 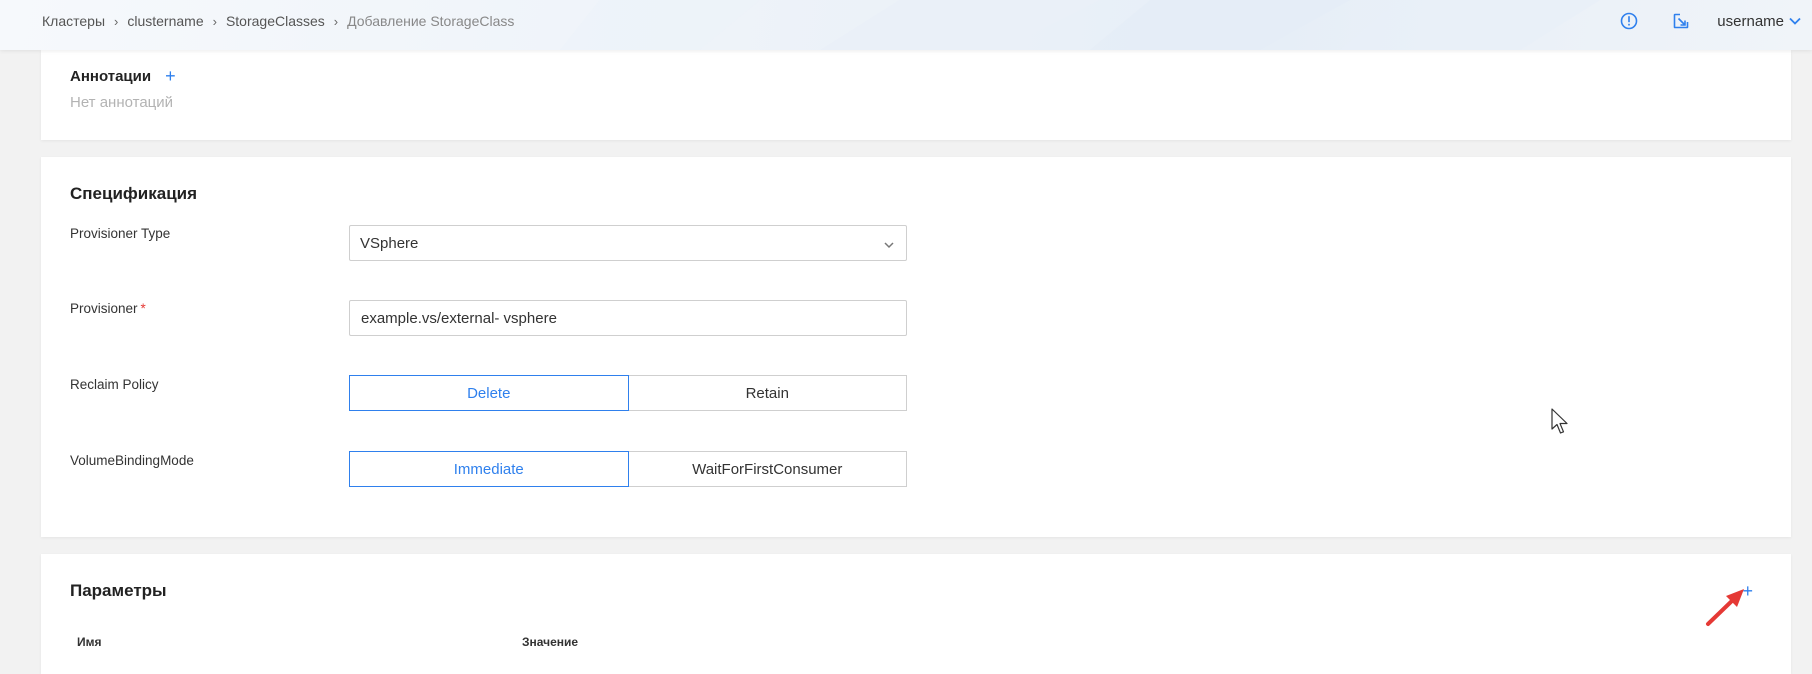 I want to click on specification-title: Спецификация, so click(x=134, y=193).